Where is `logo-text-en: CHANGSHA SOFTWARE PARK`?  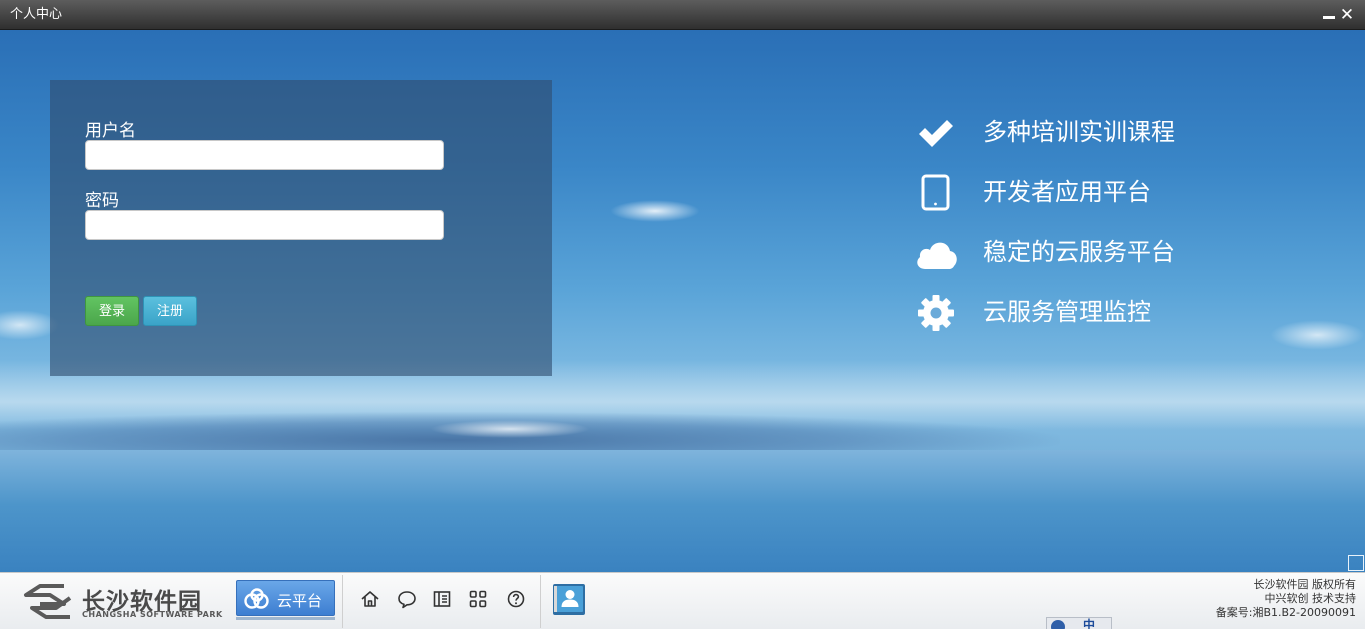 logo-text-en: CHANGSHA SOFTWARE PARK is located at coordinates (152, 614).